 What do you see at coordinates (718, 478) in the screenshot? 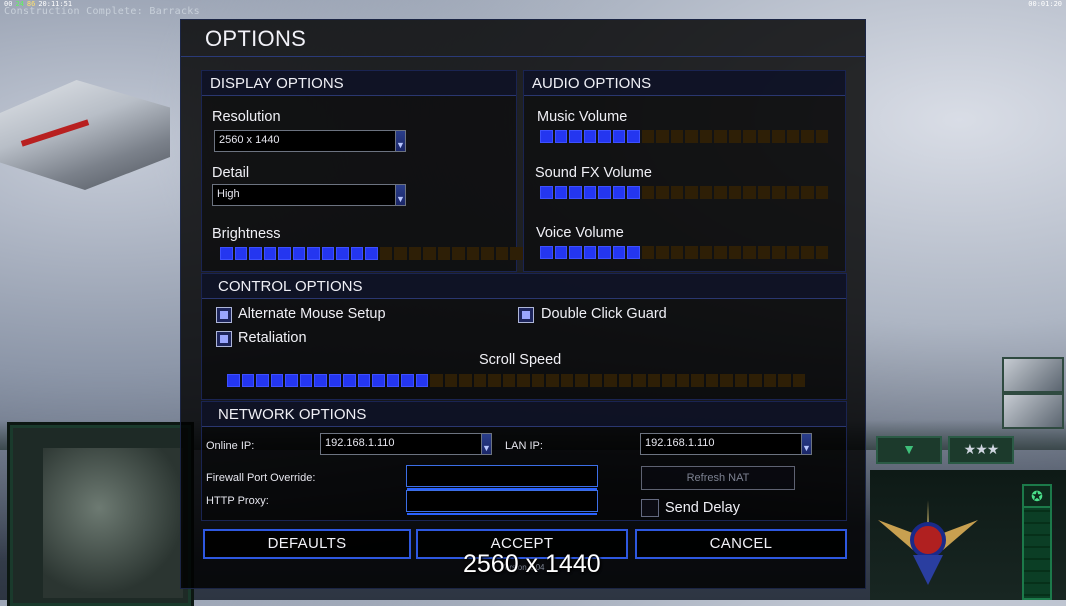
I see `refresh-nat-button: Refresh NAT` at bounding box center [718, 478].